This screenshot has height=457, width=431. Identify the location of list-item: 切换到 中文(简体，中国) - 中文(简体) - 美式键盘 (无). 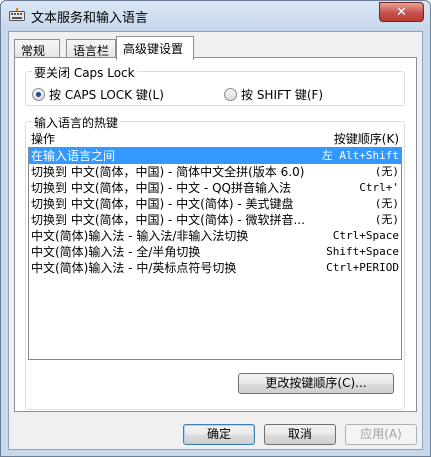
(215, 204).